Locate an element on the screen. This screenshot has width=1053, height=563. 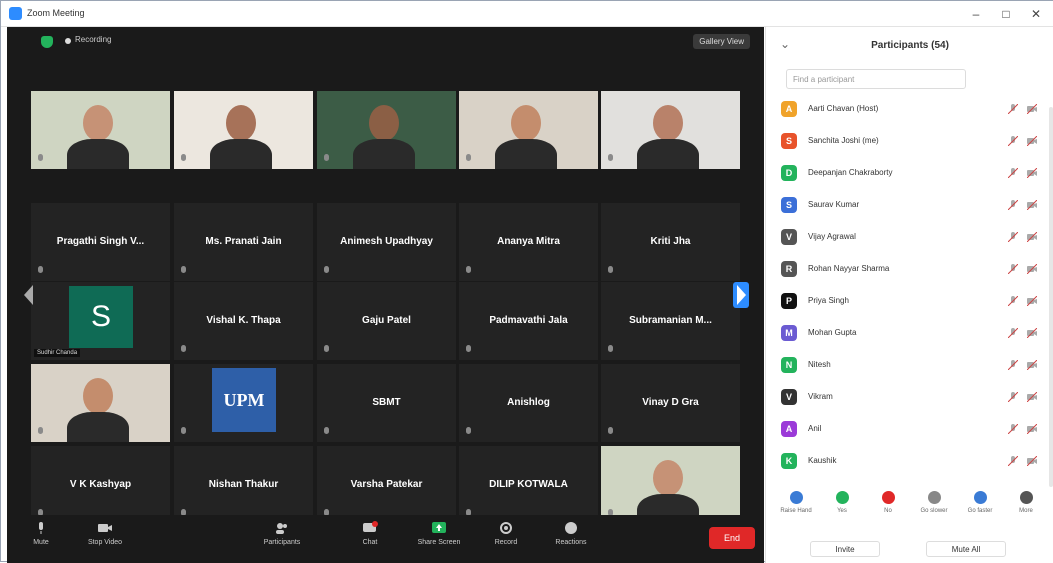
participant-tile: V K Kashyap is located at coordinates (100, 485).